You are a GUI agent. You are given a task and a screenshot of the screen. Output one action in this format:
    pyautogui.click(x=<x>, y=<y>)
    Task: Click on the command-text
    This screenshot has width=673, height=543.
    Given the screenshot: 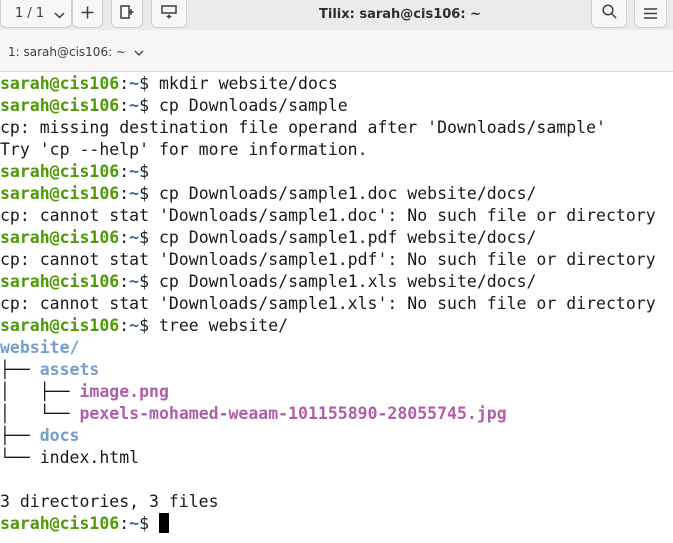 What is the action you would take?
    pyautogui.click(x=154, y=523)
    